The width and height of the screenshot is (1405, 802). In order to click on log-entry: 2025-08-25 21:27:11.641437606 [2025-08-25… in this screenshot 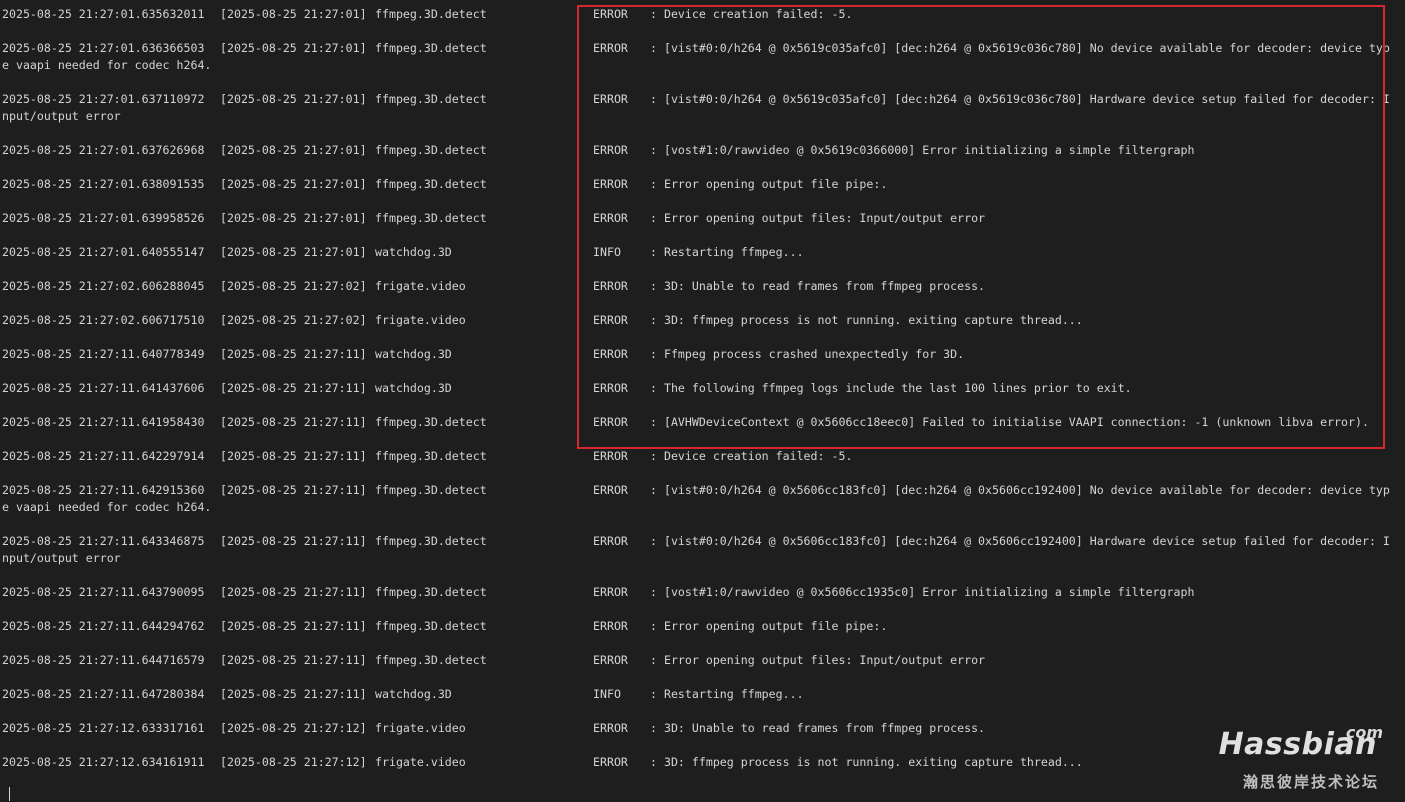, I will do `click(702, 391)`.